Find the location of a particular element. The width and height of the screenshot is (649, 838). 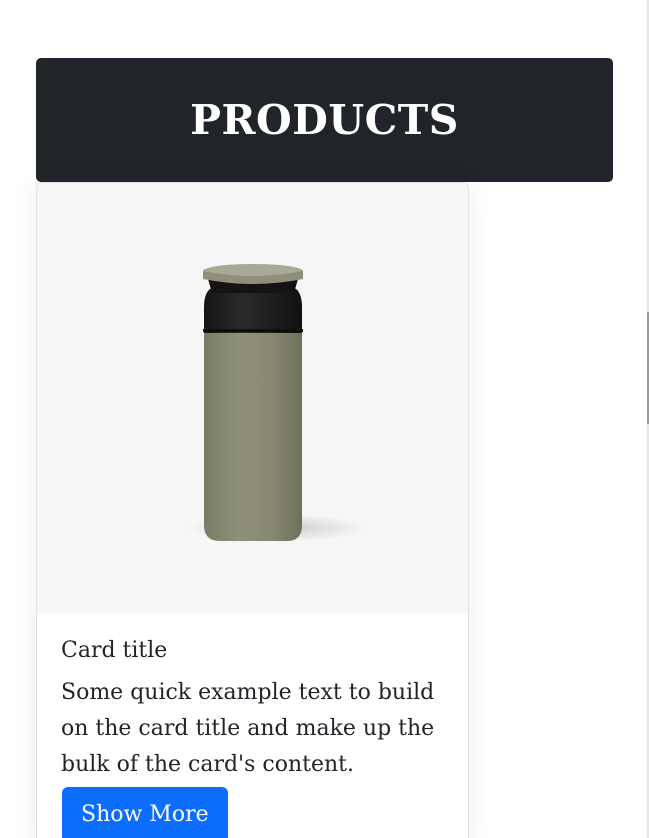

page-title: PRODUCTS is located at coordinates (324, 120).